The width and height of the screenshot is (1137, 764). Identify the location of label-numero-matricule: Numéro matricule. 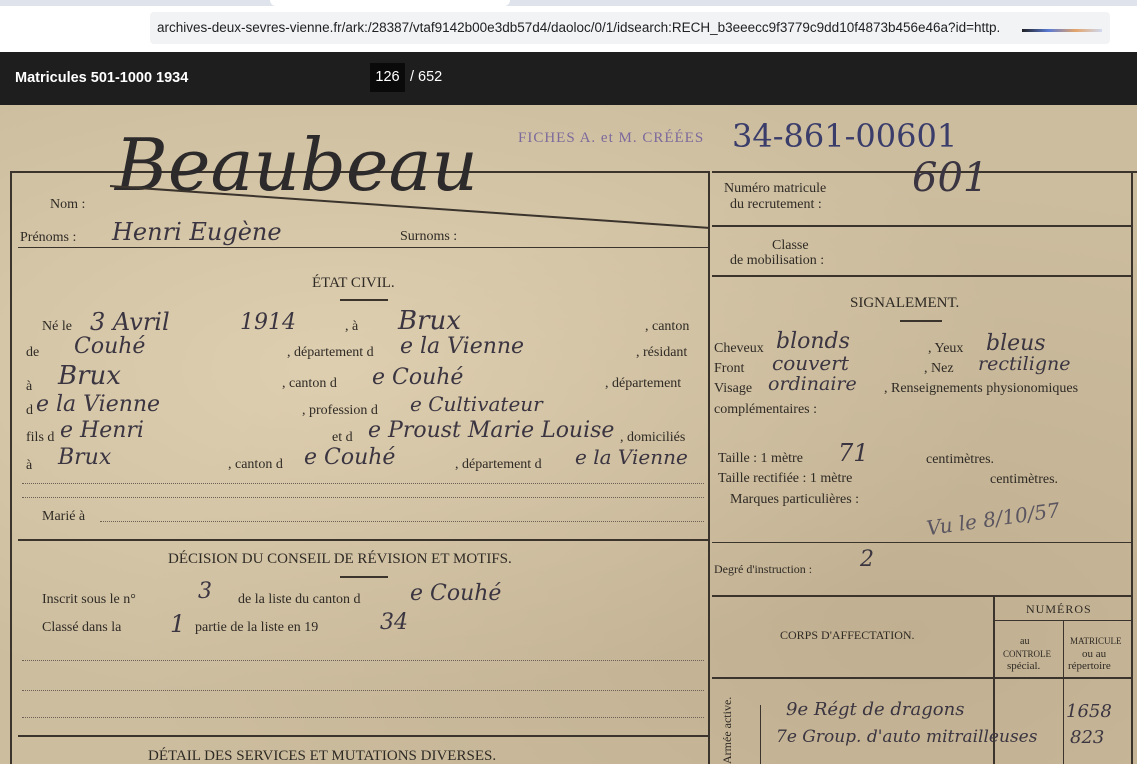
(775, 188).